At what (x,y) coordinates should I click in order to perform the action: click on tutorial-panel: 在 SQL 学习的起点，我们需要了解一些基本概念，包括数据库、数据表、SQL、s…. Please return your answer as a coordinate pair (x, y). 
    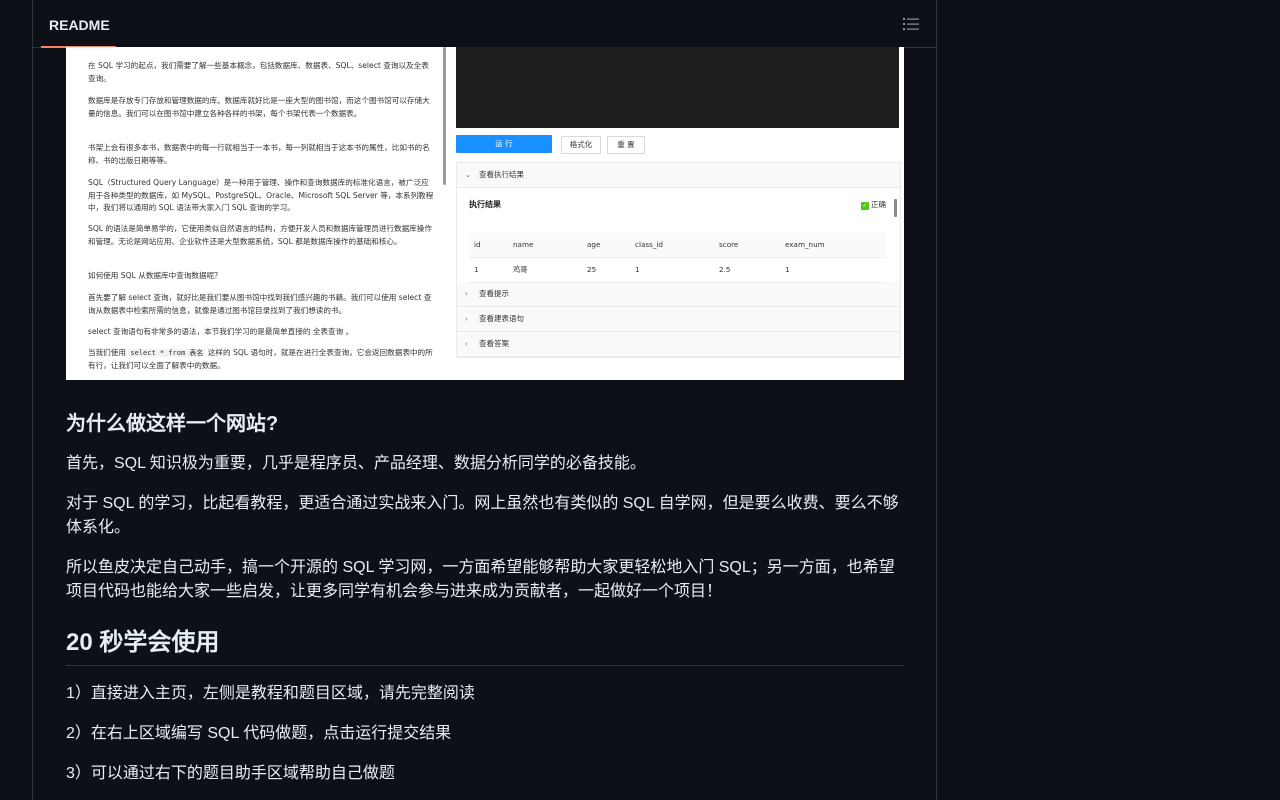
    Looking at the image, I should click on (257, 213).